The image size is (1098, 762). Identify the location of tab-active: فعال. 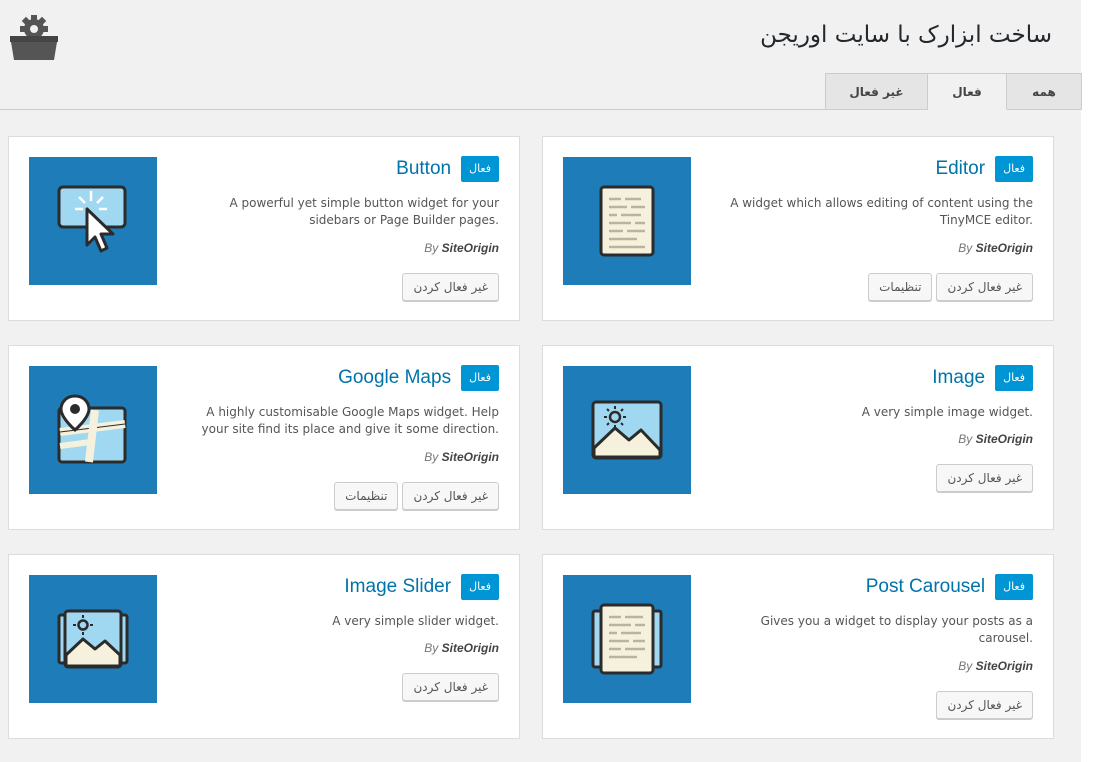
(967, 91).